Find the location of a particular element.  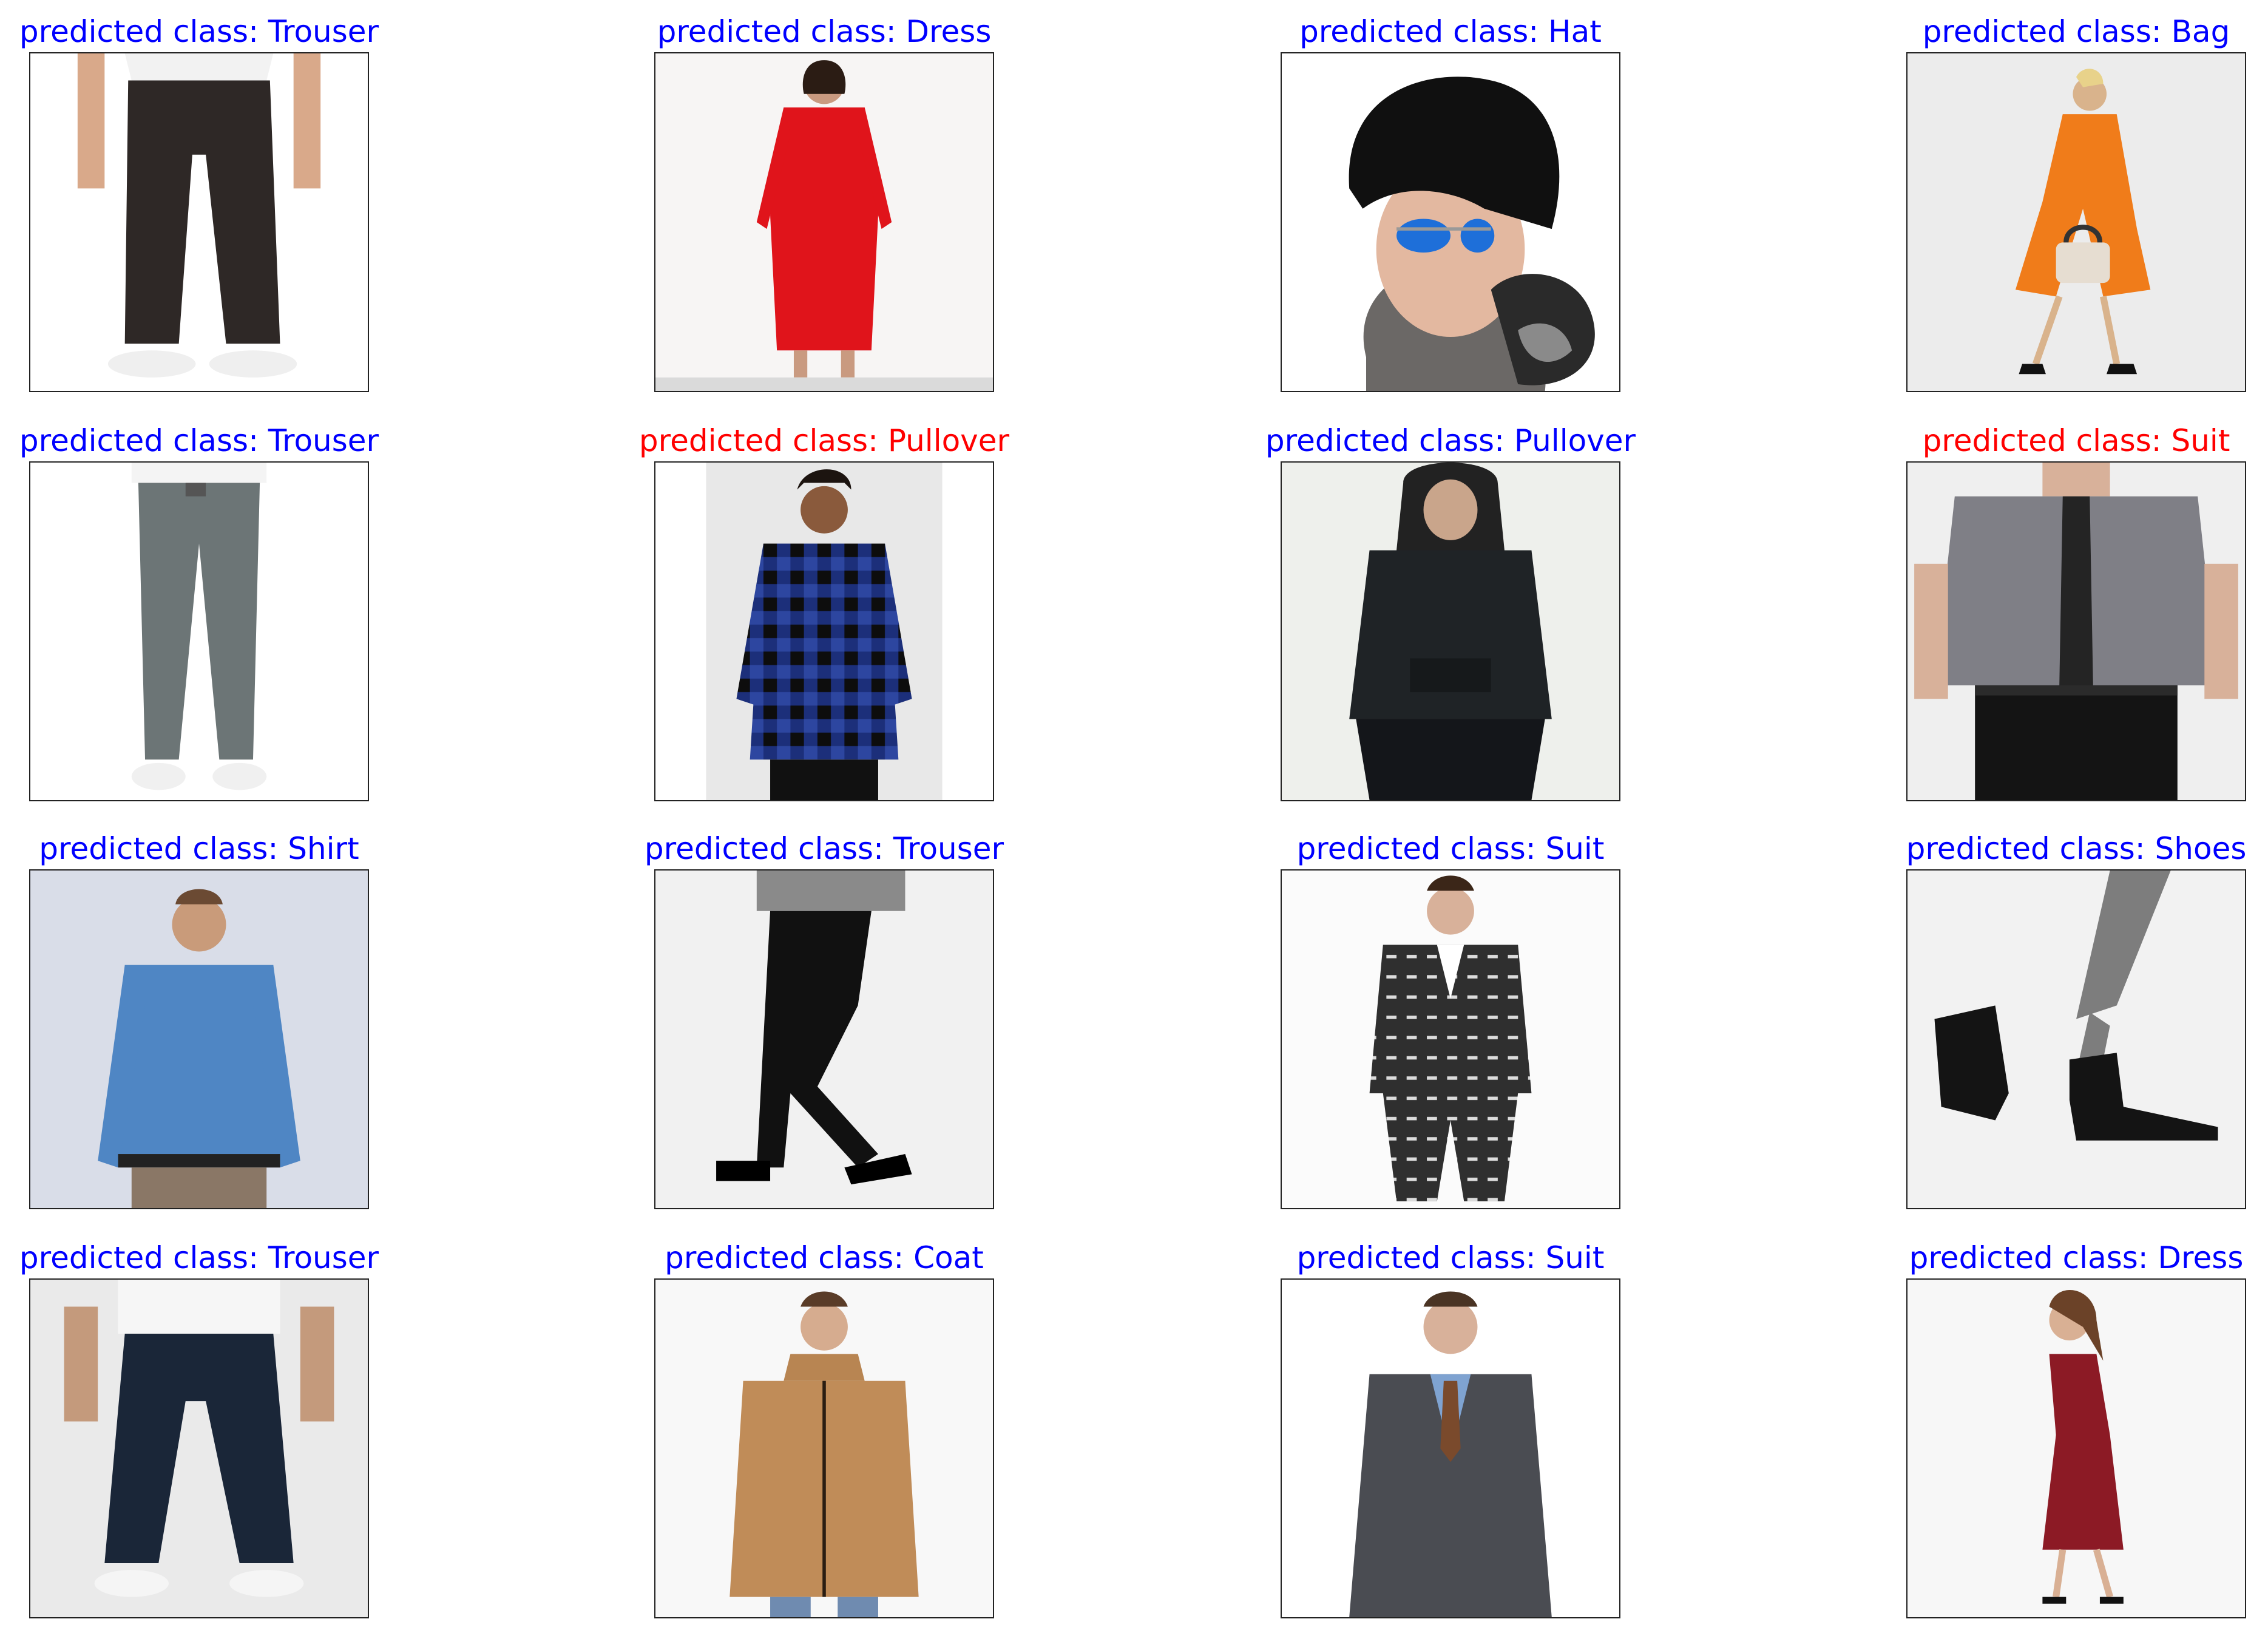

photo-navy-chinos is located at coordinates (199, 1449).